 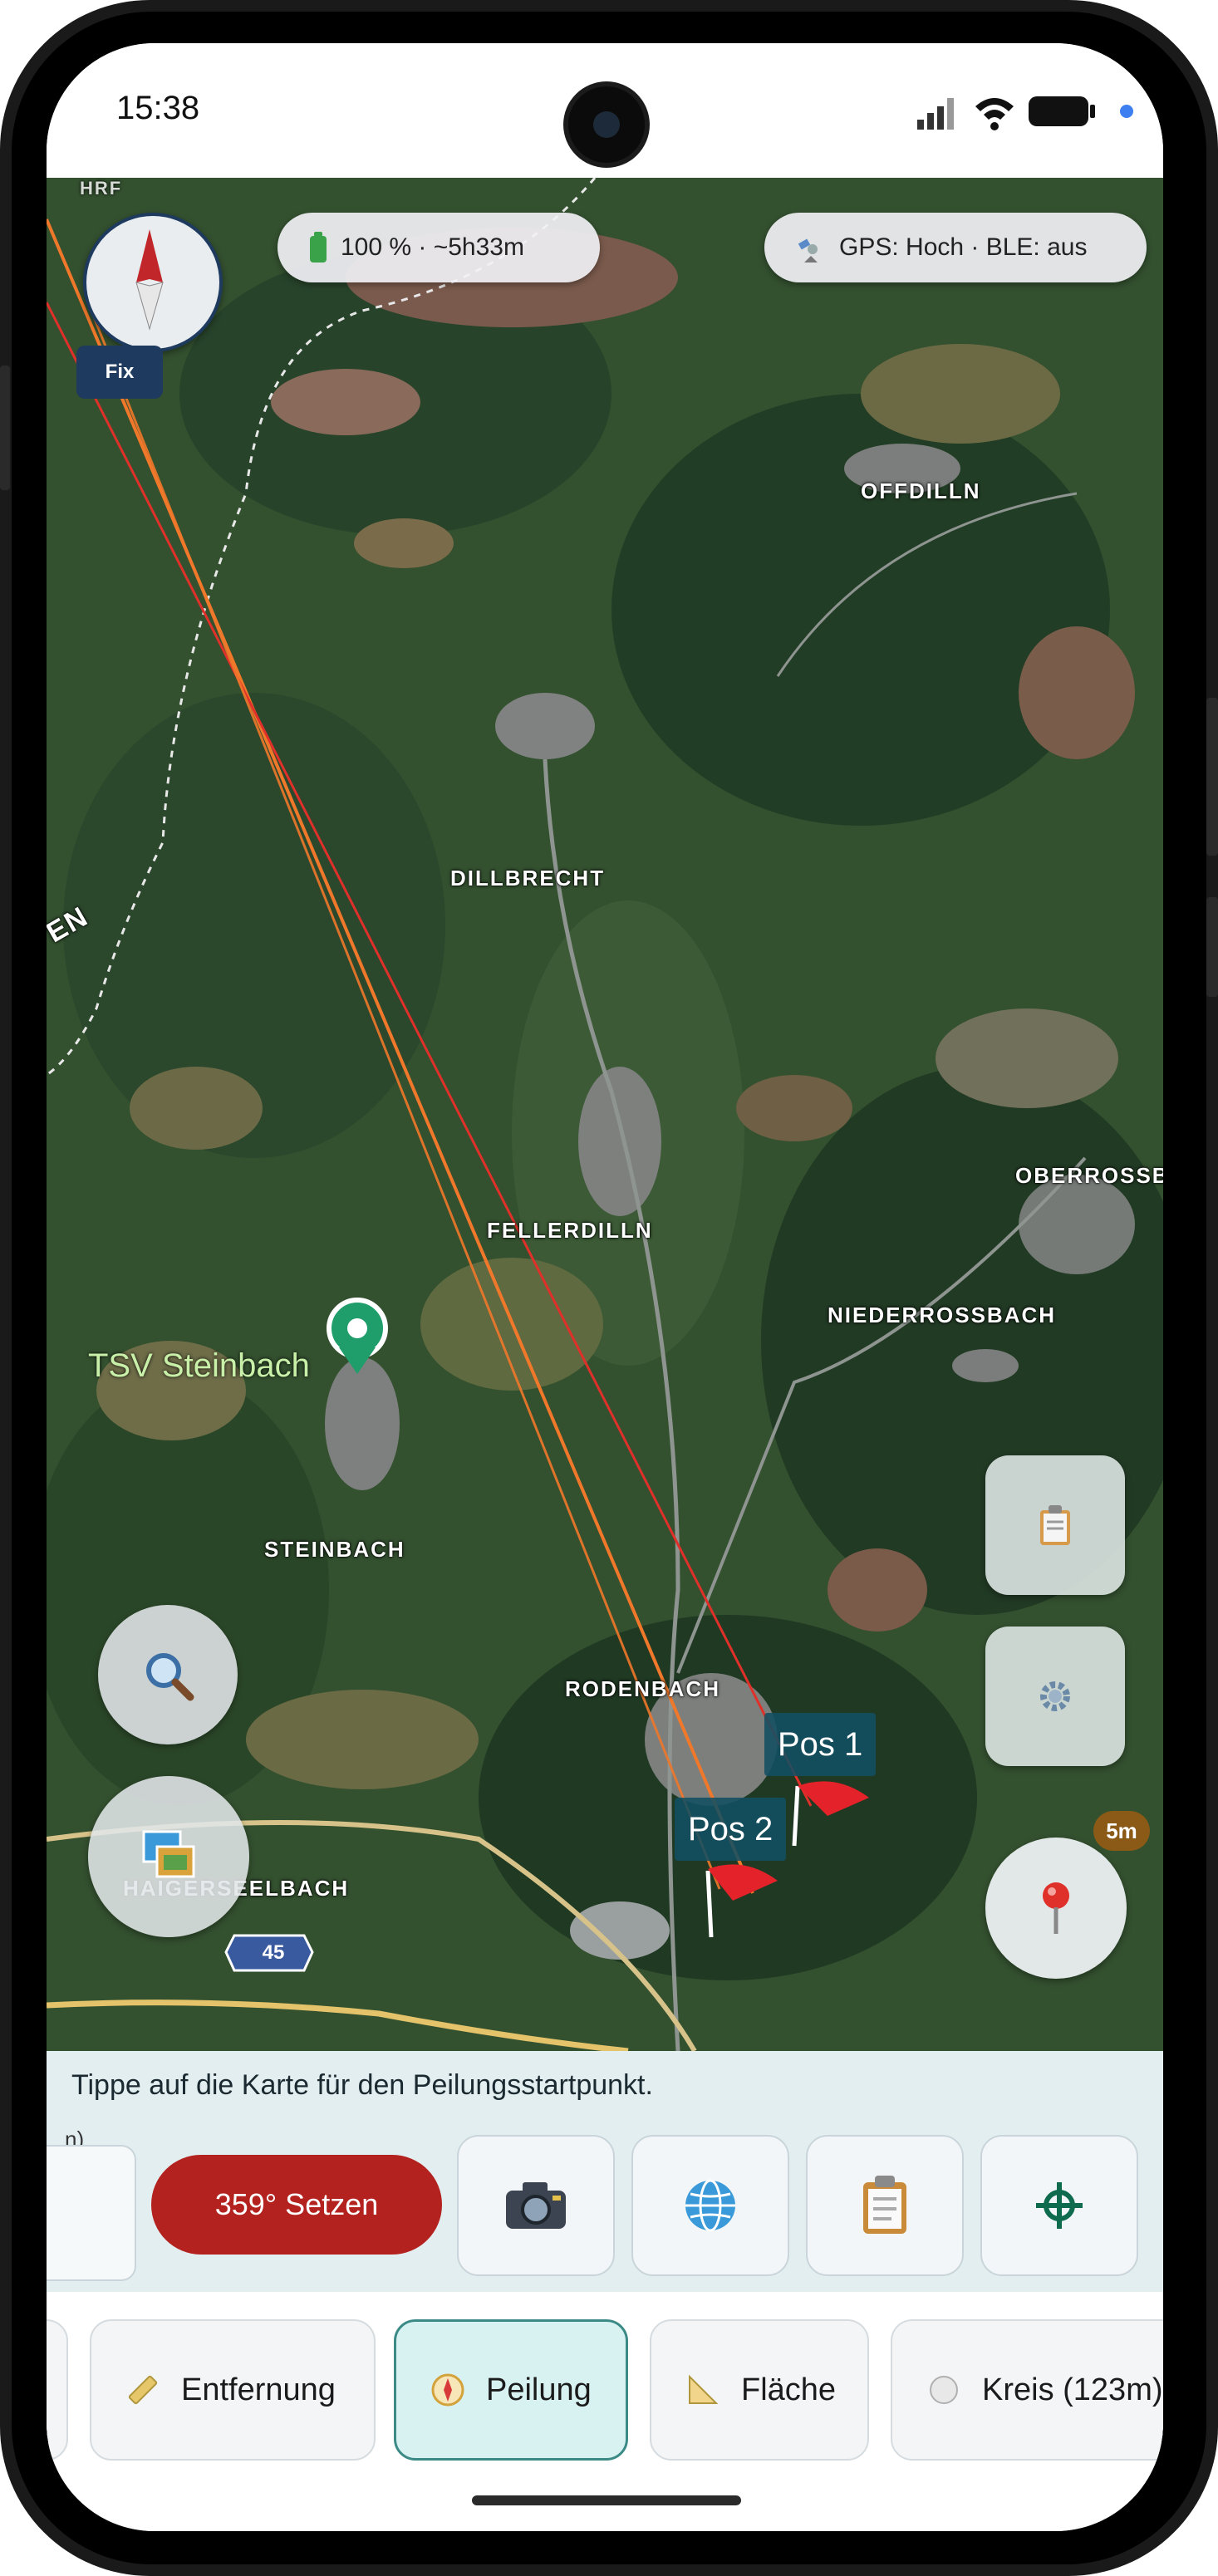 I want to click on battery-pill-text: 100 % · ~5h33m, so click(x=432, y=247).